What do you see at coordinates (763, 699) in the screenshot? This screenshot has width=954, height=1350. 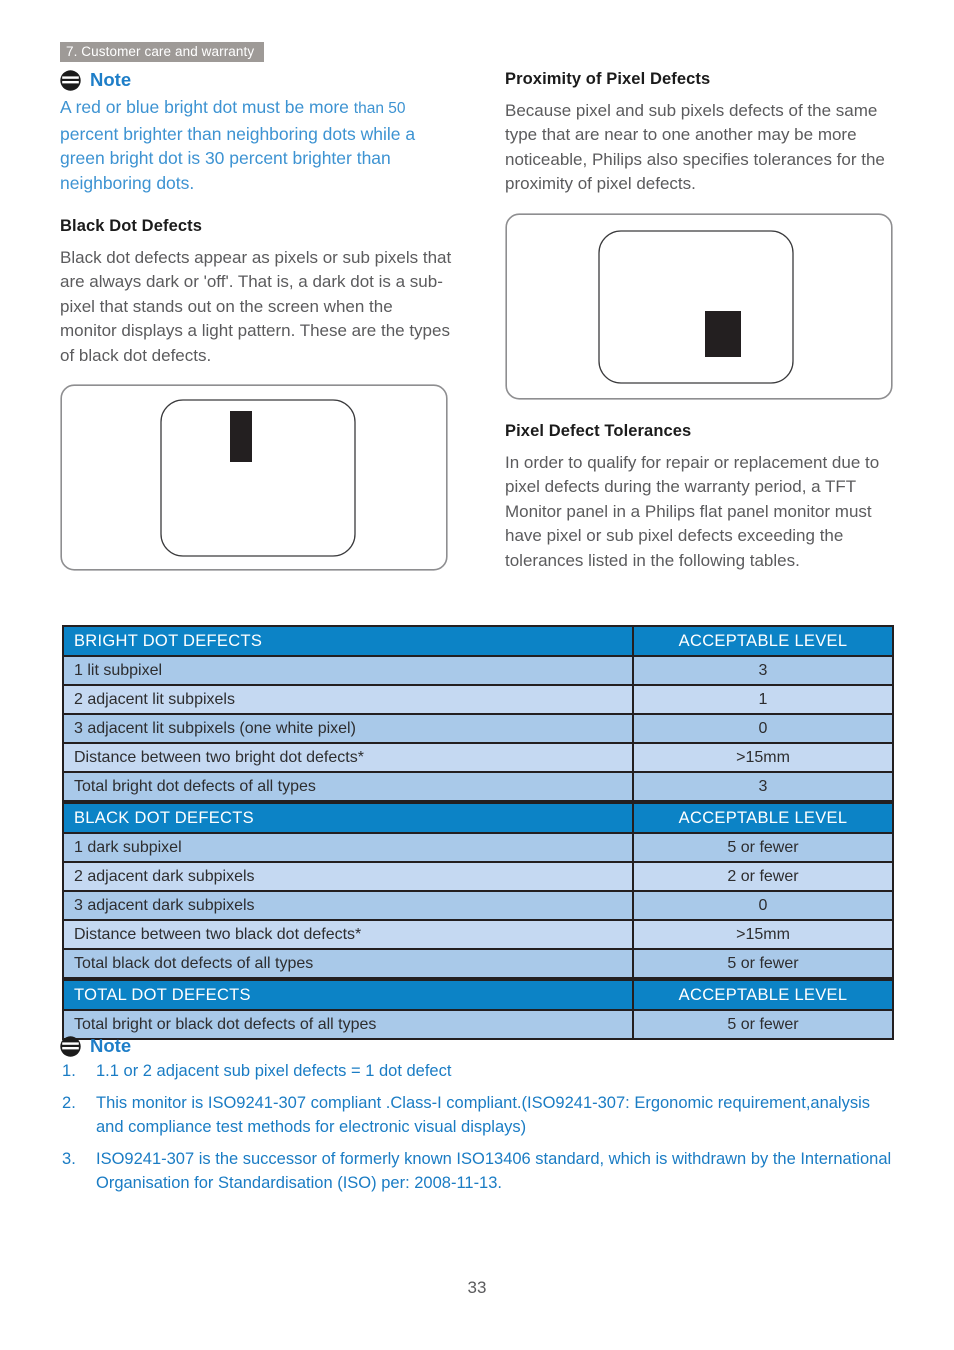 I see `cell-level: 1` at bounding box center [763, 699].